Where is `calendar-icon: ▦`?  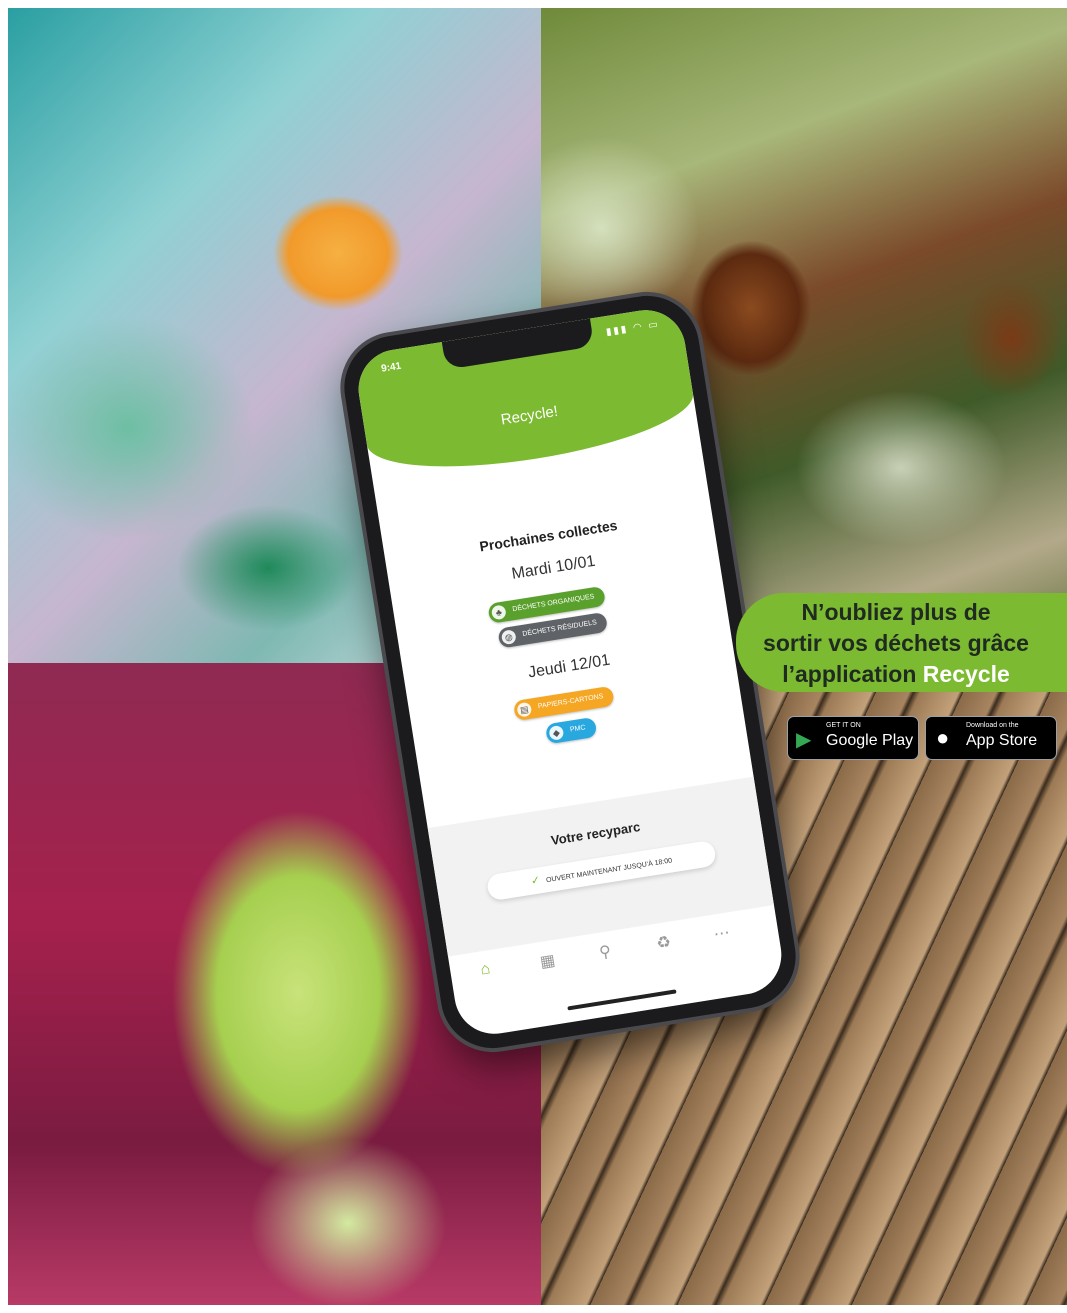 calendar-icon: ▦ is located at coordinates (547, 961).